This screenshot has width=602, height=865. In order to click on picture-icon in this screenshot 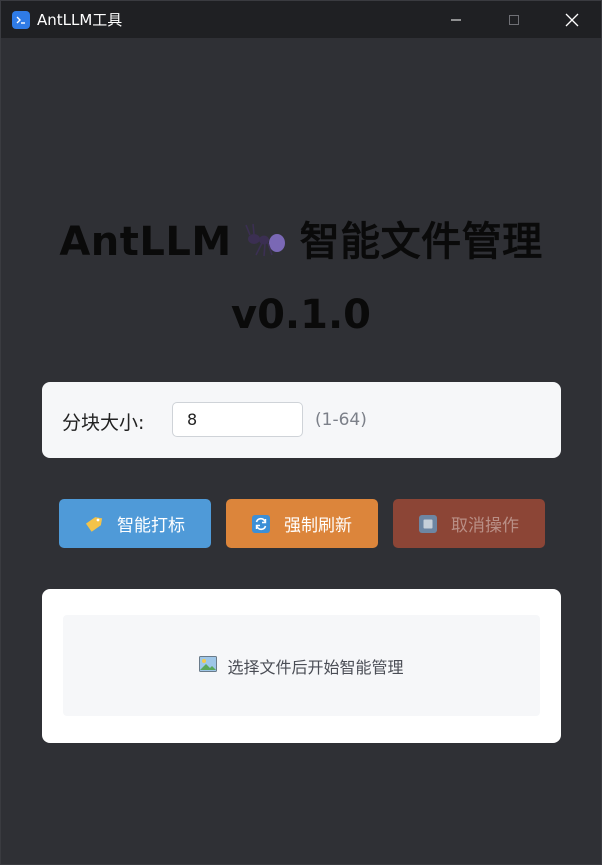, I will do `click(208, 665)`.